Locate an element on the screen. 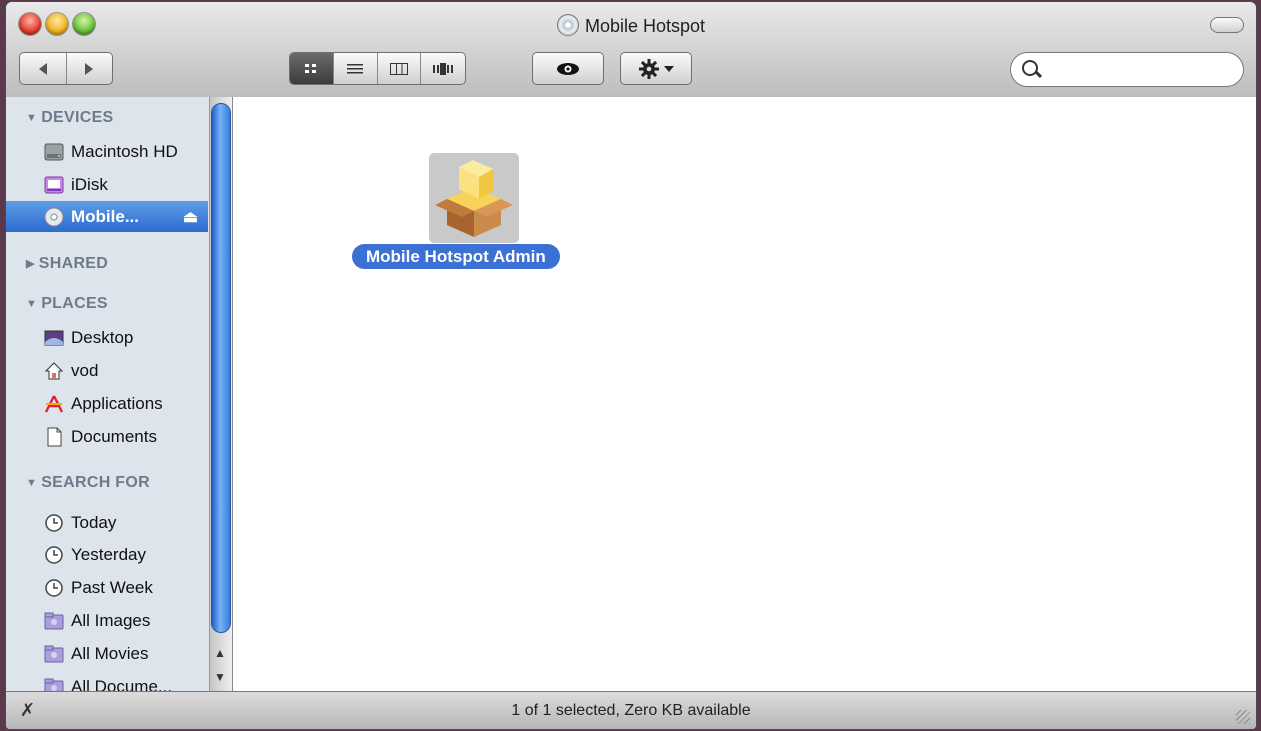  view-mode-control is located at coordinates (377, 68).